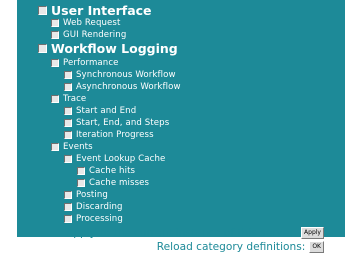 This screenshot has height=255, width=345. What do you see at coordinates (112, 170) in the screenshot?
I see `item-label: Cache hits` at bounding box center [112, 170].